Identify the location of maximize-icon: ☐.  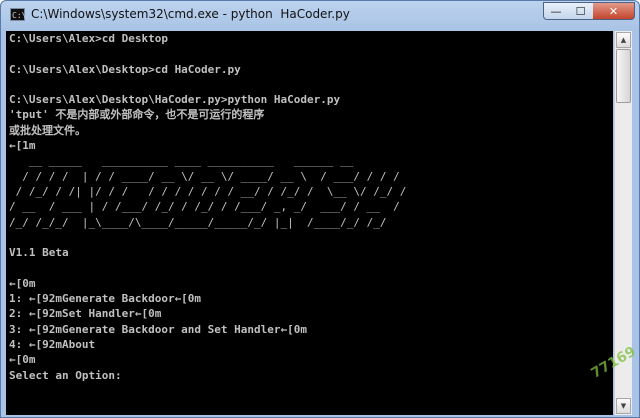
(580, 11).